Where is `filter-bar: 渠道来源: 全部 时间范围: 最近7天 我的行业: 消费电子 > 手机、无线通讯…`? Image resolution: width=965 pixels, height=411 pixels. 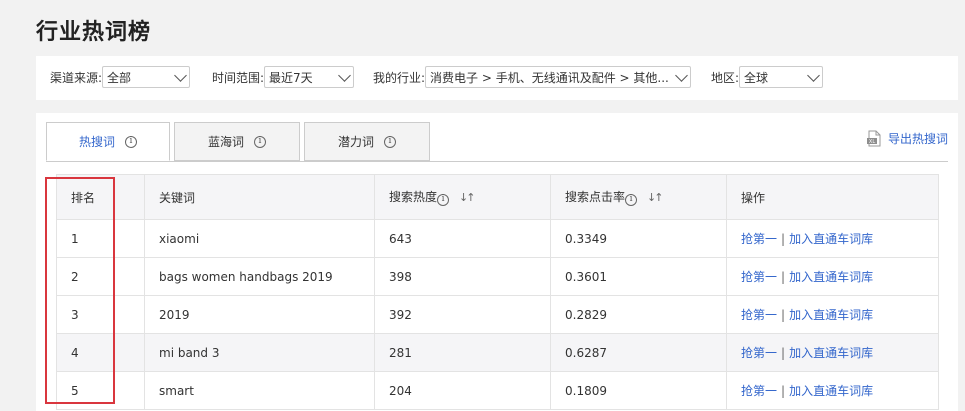 filter-bar: 渠道来源: 全部 时间范围: 最近7天 我的行业: 消费电子 > 手机、无线通讯… is located at coordinates (497, 78).